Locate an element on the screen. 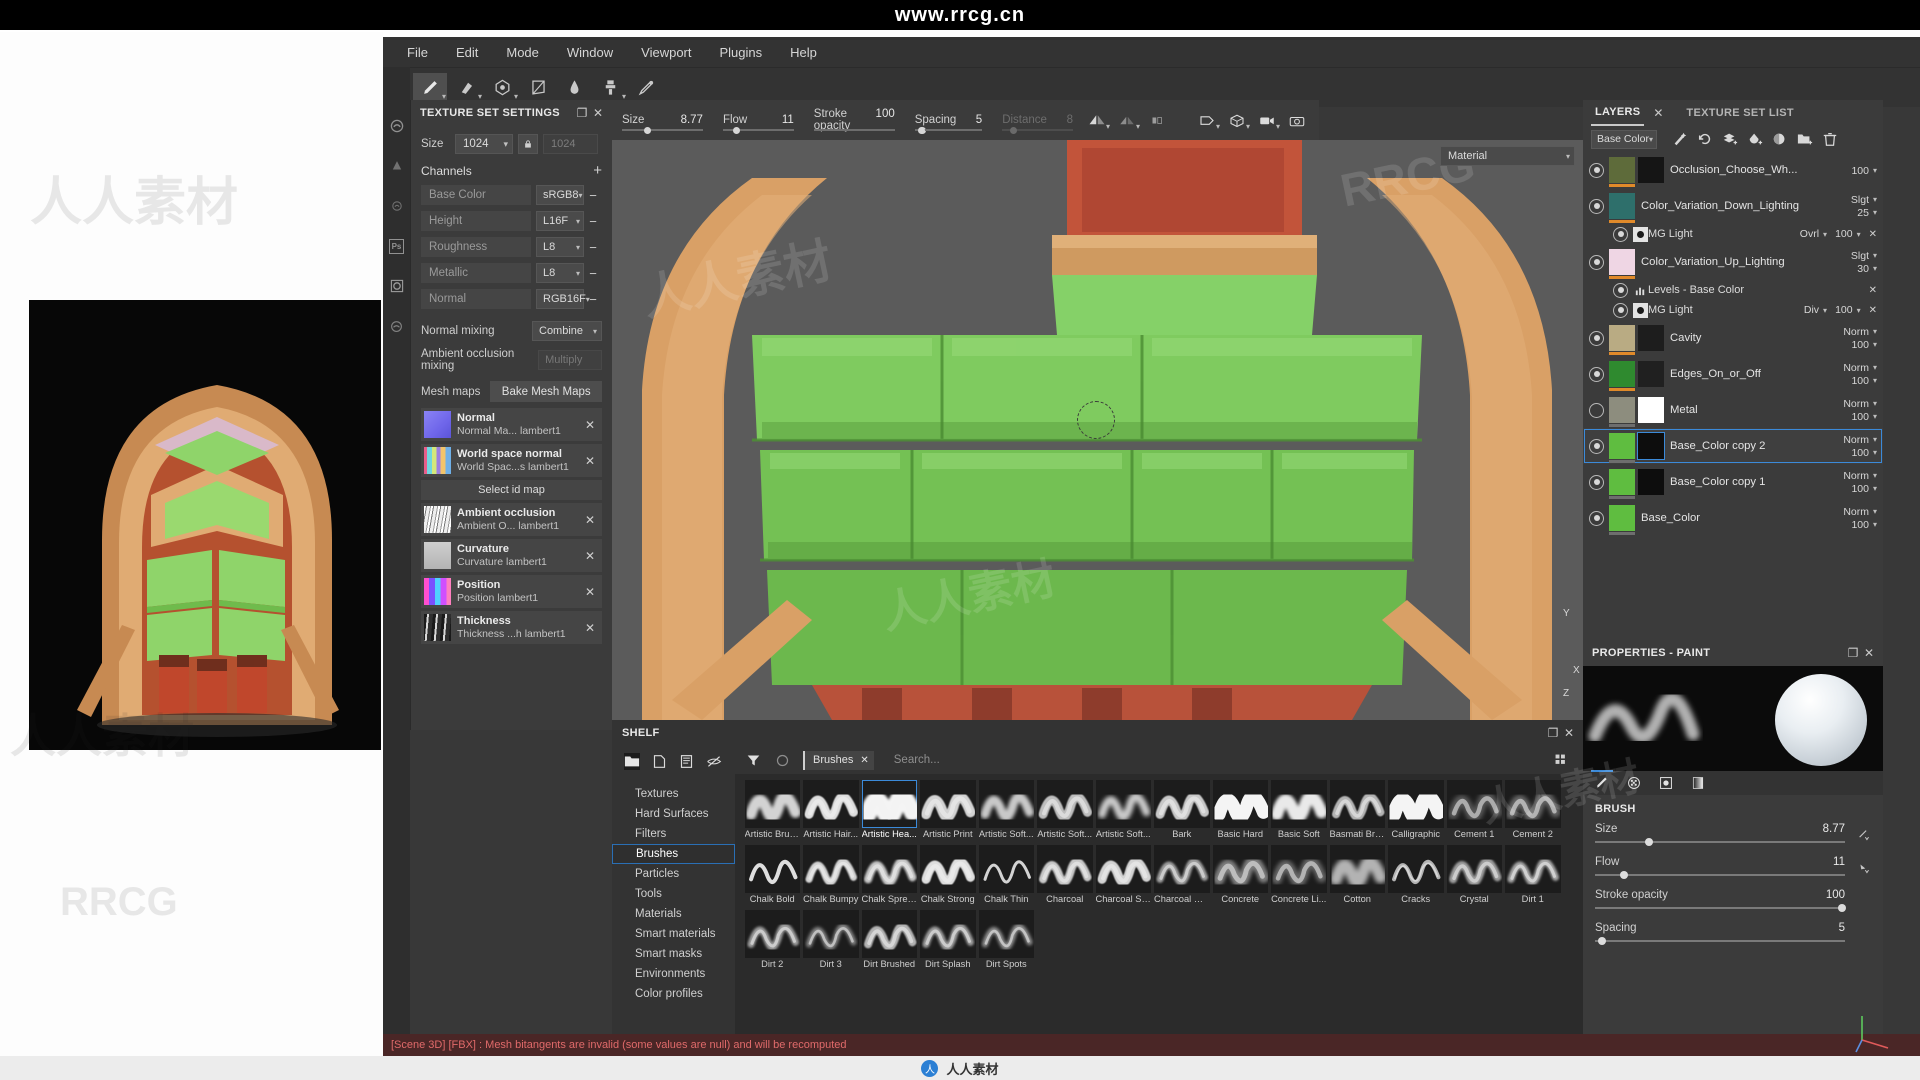 The width and height of the screenshot is (1920, 1080). layer-blend-mode: Div ▾ is located at coordinates (1815, 310).